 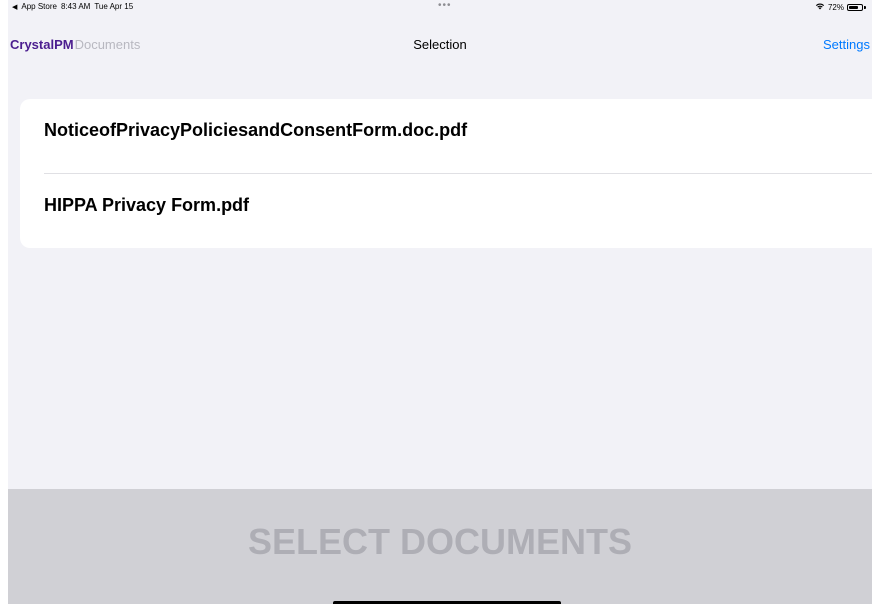 I want to click on wifi-icon, so click(x=820, y=7).